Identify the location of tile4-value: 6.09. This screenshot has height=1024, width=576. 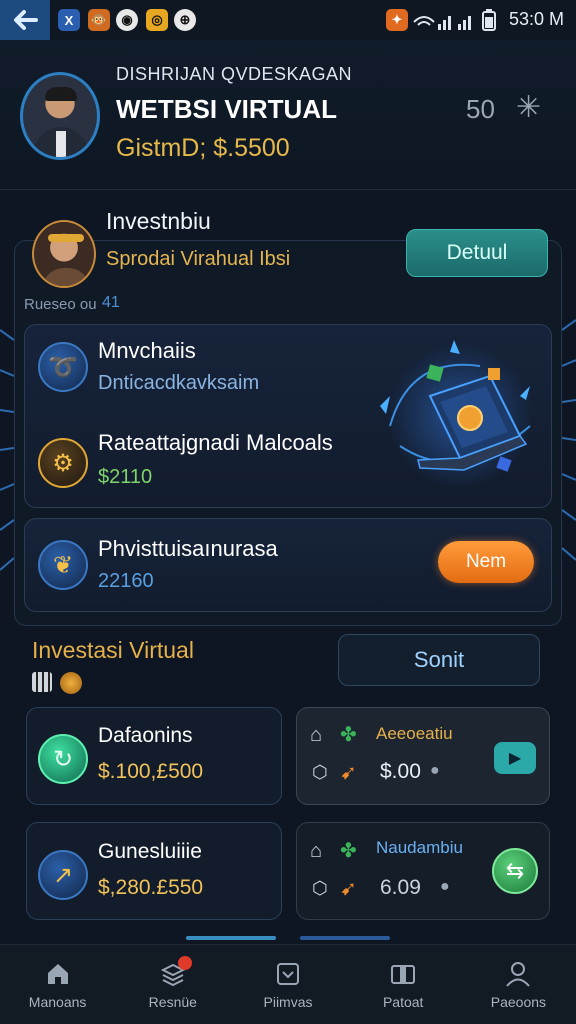
(400, 887).